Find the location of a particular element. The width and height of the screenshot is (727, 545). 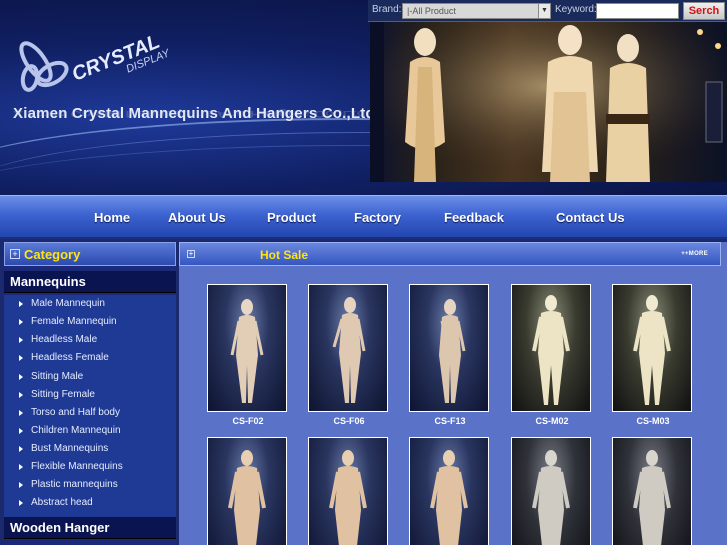

nav-product: Product is located at coordinates (291, 217).